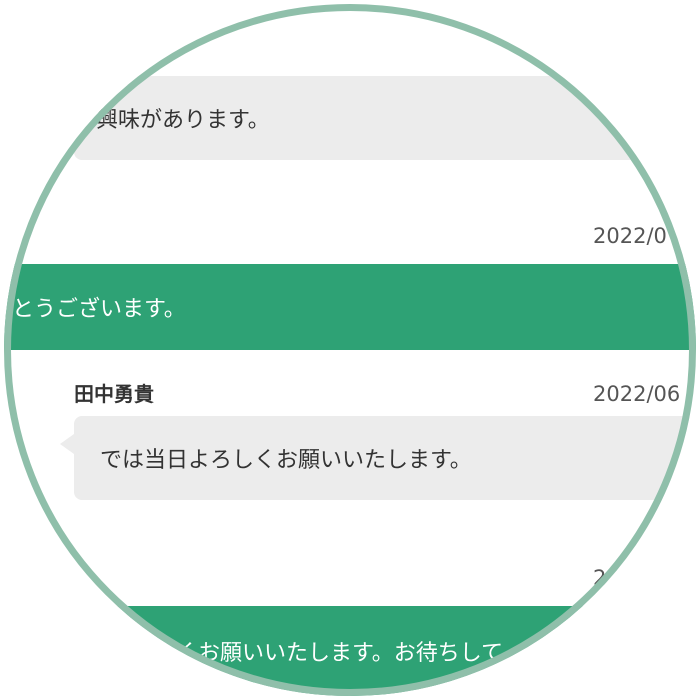 The image size is (700, 700). What do you see at coordinates (67, 444) in the screenshot?
I see `bubble-tail` at bounding box center [67, 444].